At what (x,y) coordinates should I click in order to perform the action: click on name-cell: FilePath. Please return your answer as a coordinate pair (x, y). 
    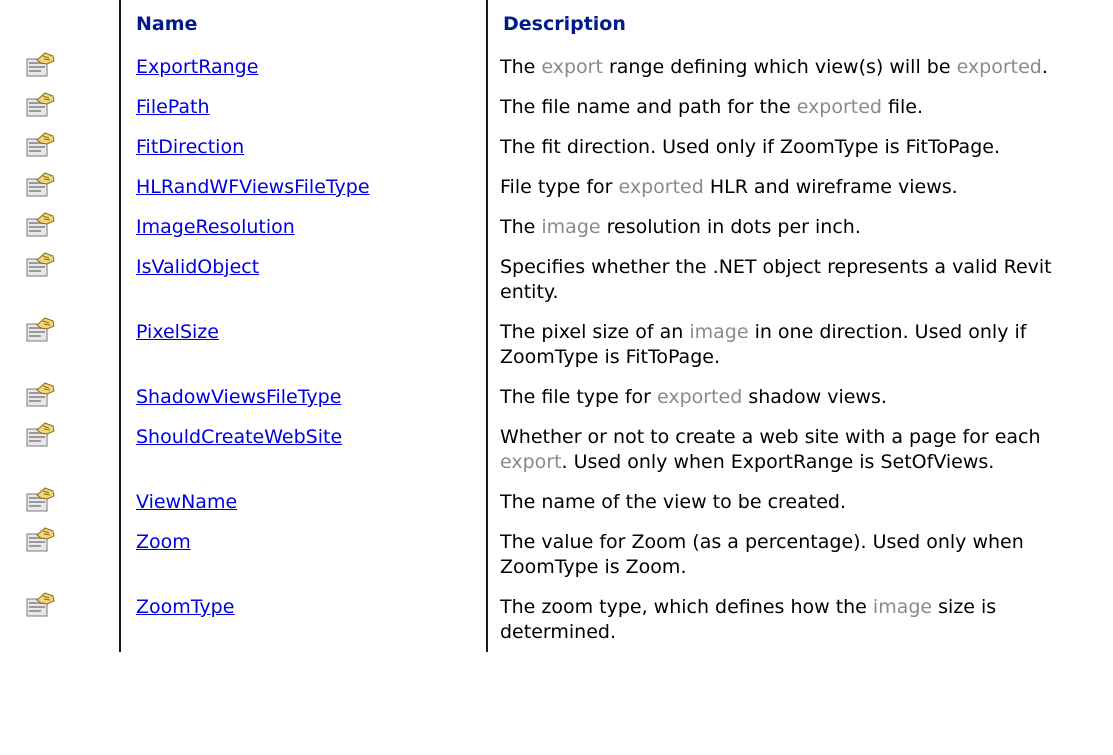
    Looking at the image, I should click on (303, 106).